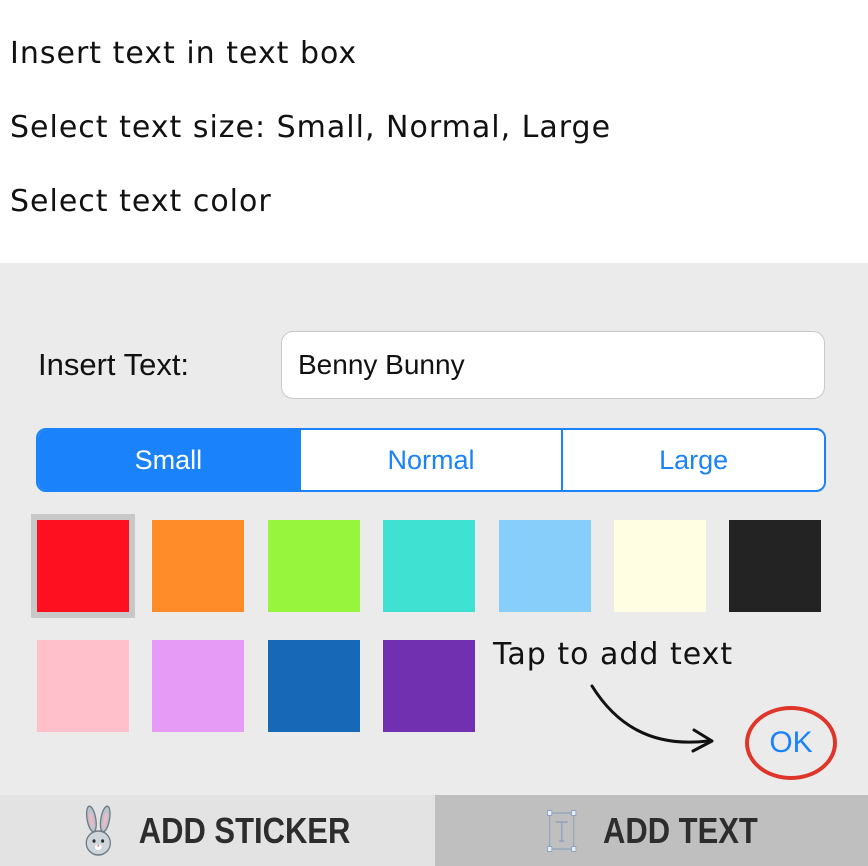 The height and width of the screenshot is (866, 868). What do you see at coordinates (314, 566) in the screenshot?
I see `color-swatch-green` at bounding box center [314, 566].